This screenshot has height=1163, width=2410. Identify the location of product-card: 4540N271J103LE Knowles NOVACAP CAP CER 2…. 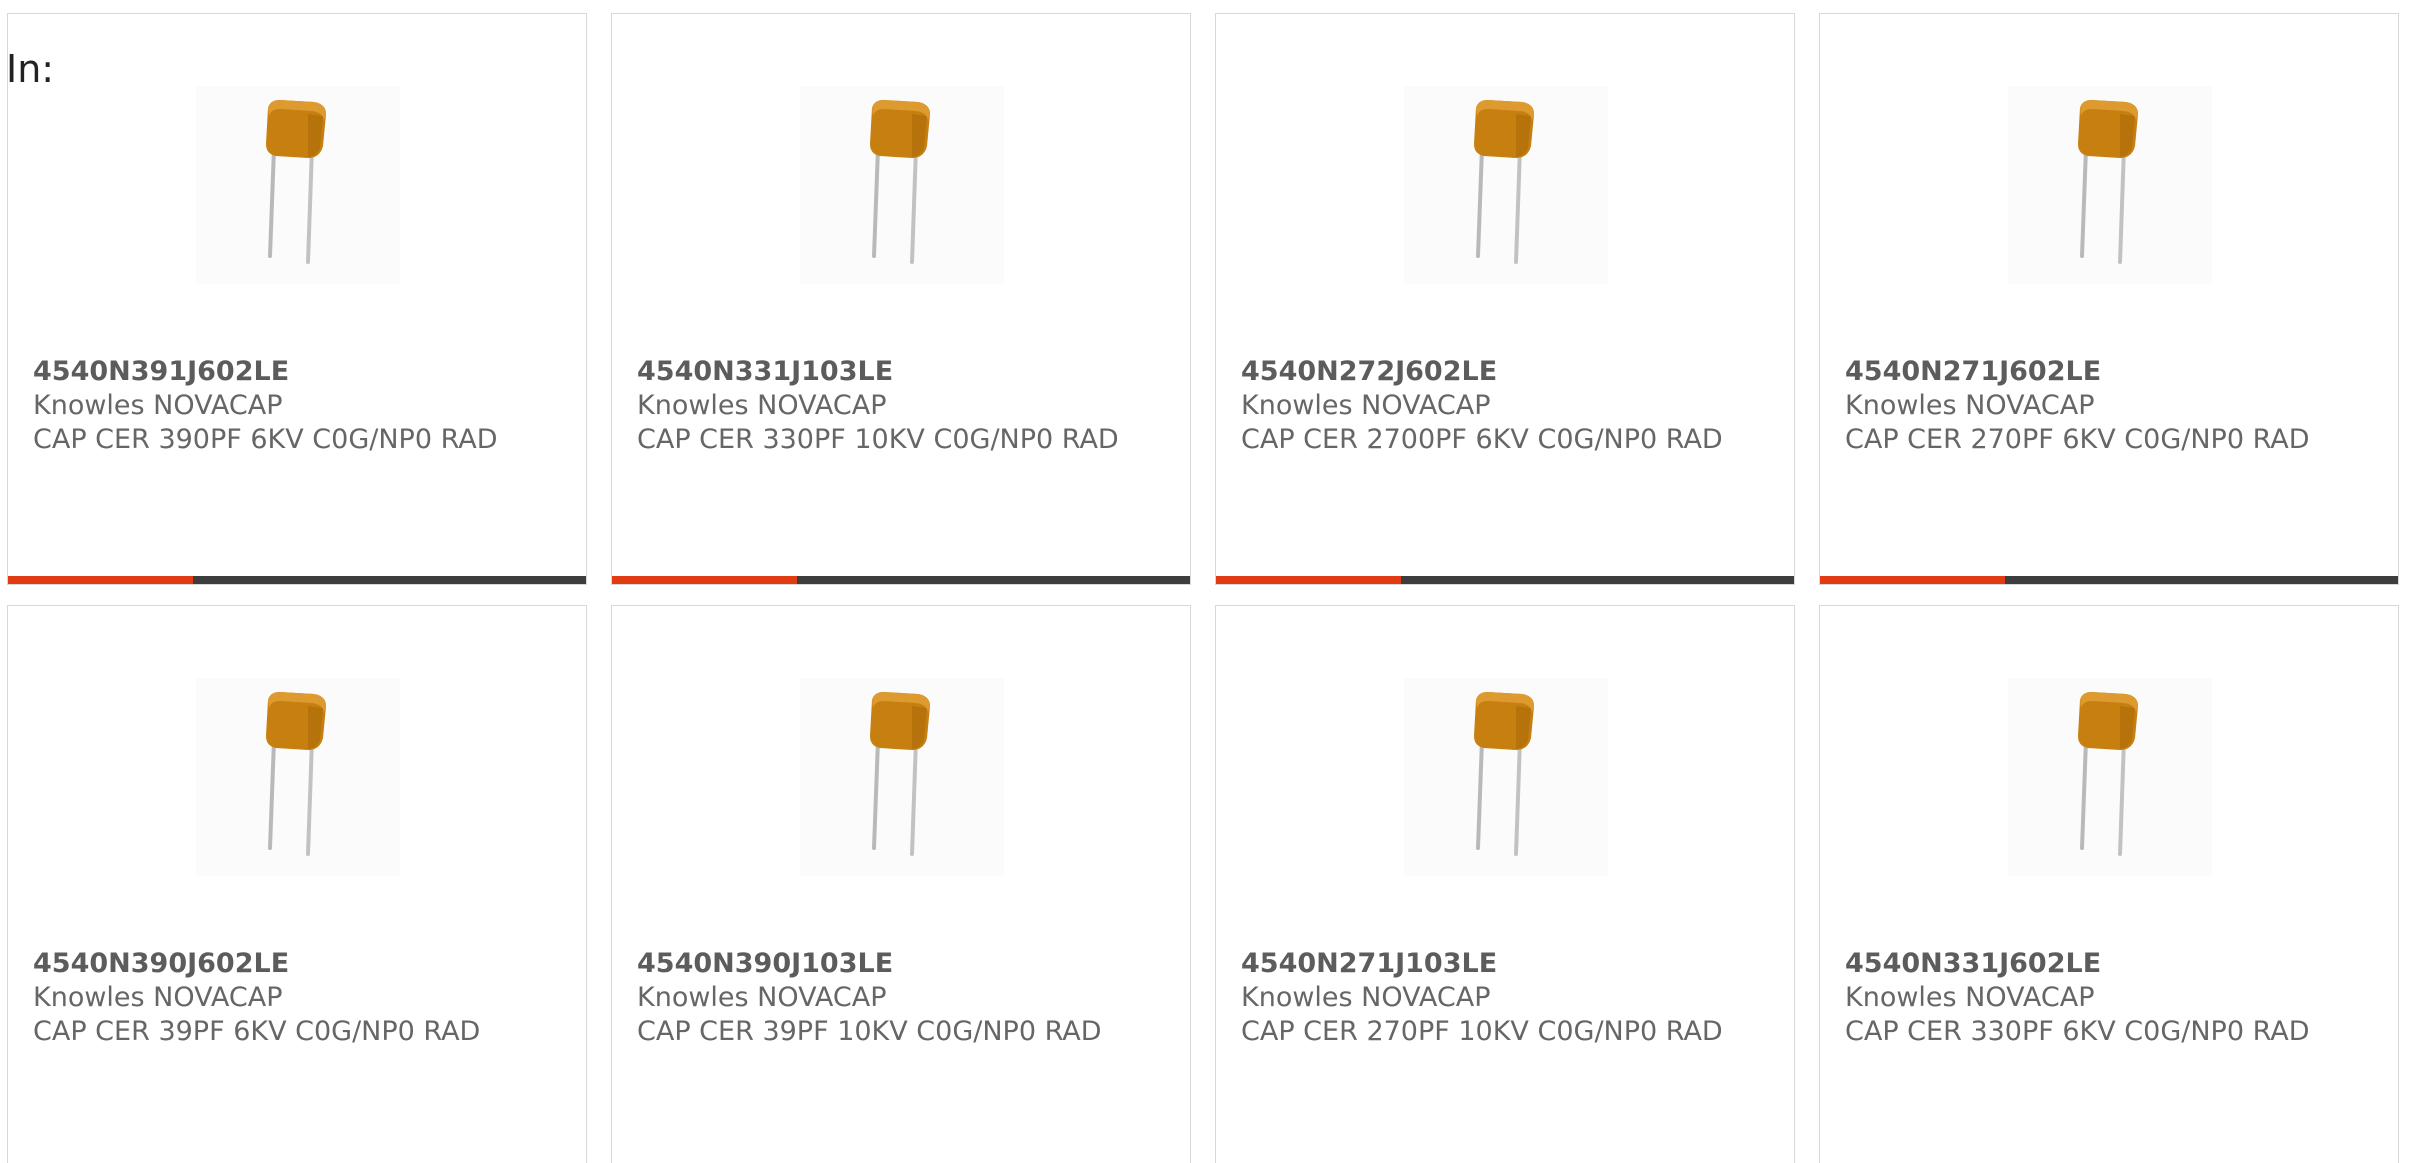
(1505, 884).